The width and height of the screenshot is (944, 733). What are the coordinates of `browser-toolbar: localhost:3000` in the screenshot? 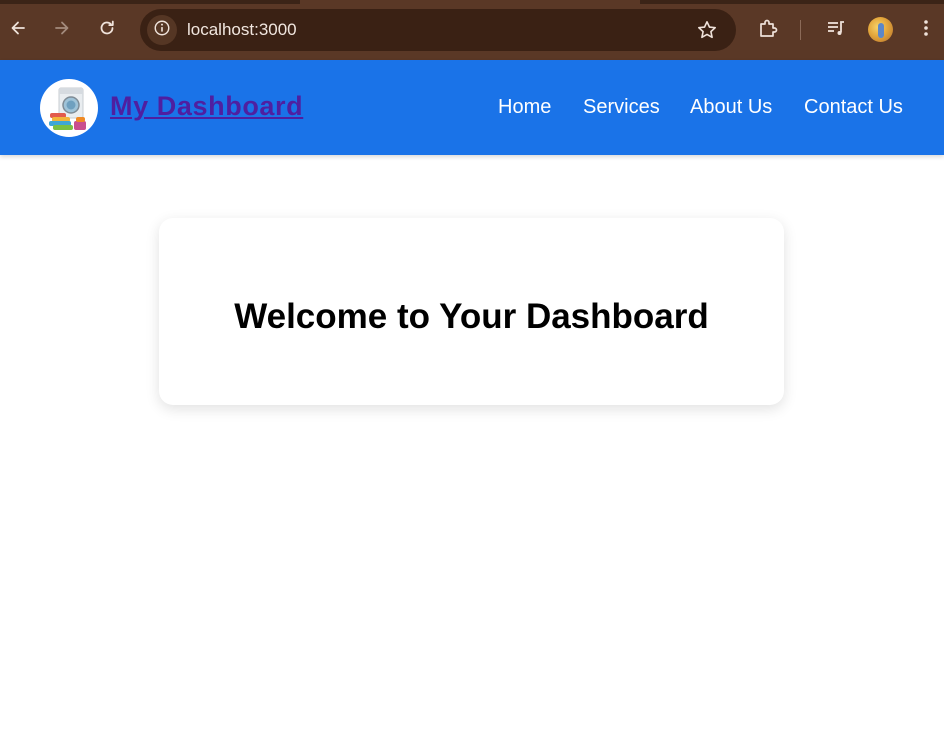 It's located at (472, 30).